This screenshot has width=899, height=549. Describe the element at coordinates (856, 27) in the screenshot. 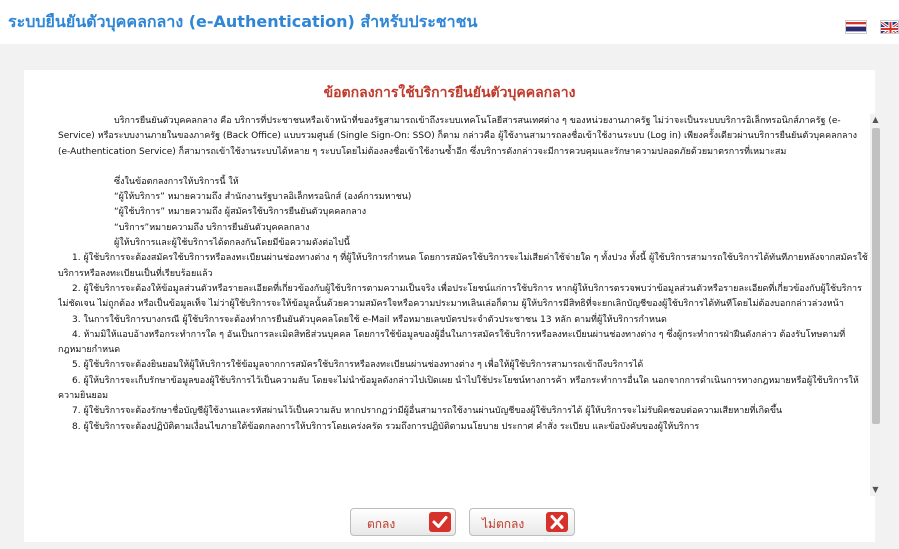

I see `thai-flag-icon` at that location.